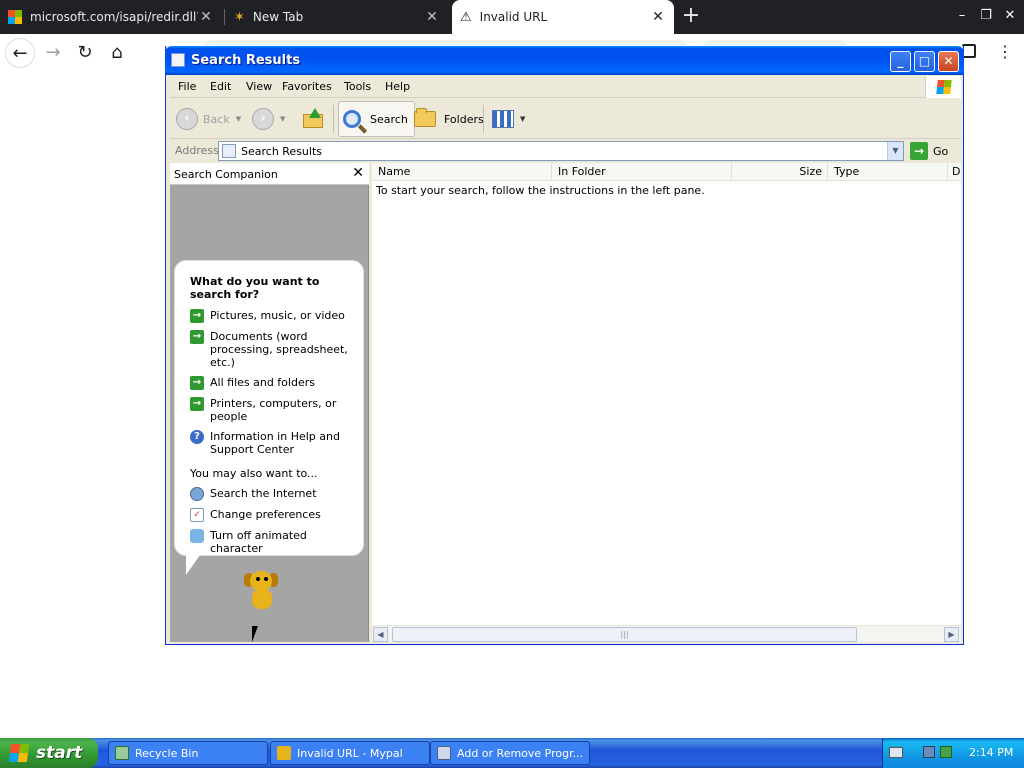  Describe the element at coordinates (226, 174) in the screenshot. I see `companion-title: Search Companion` at that location.